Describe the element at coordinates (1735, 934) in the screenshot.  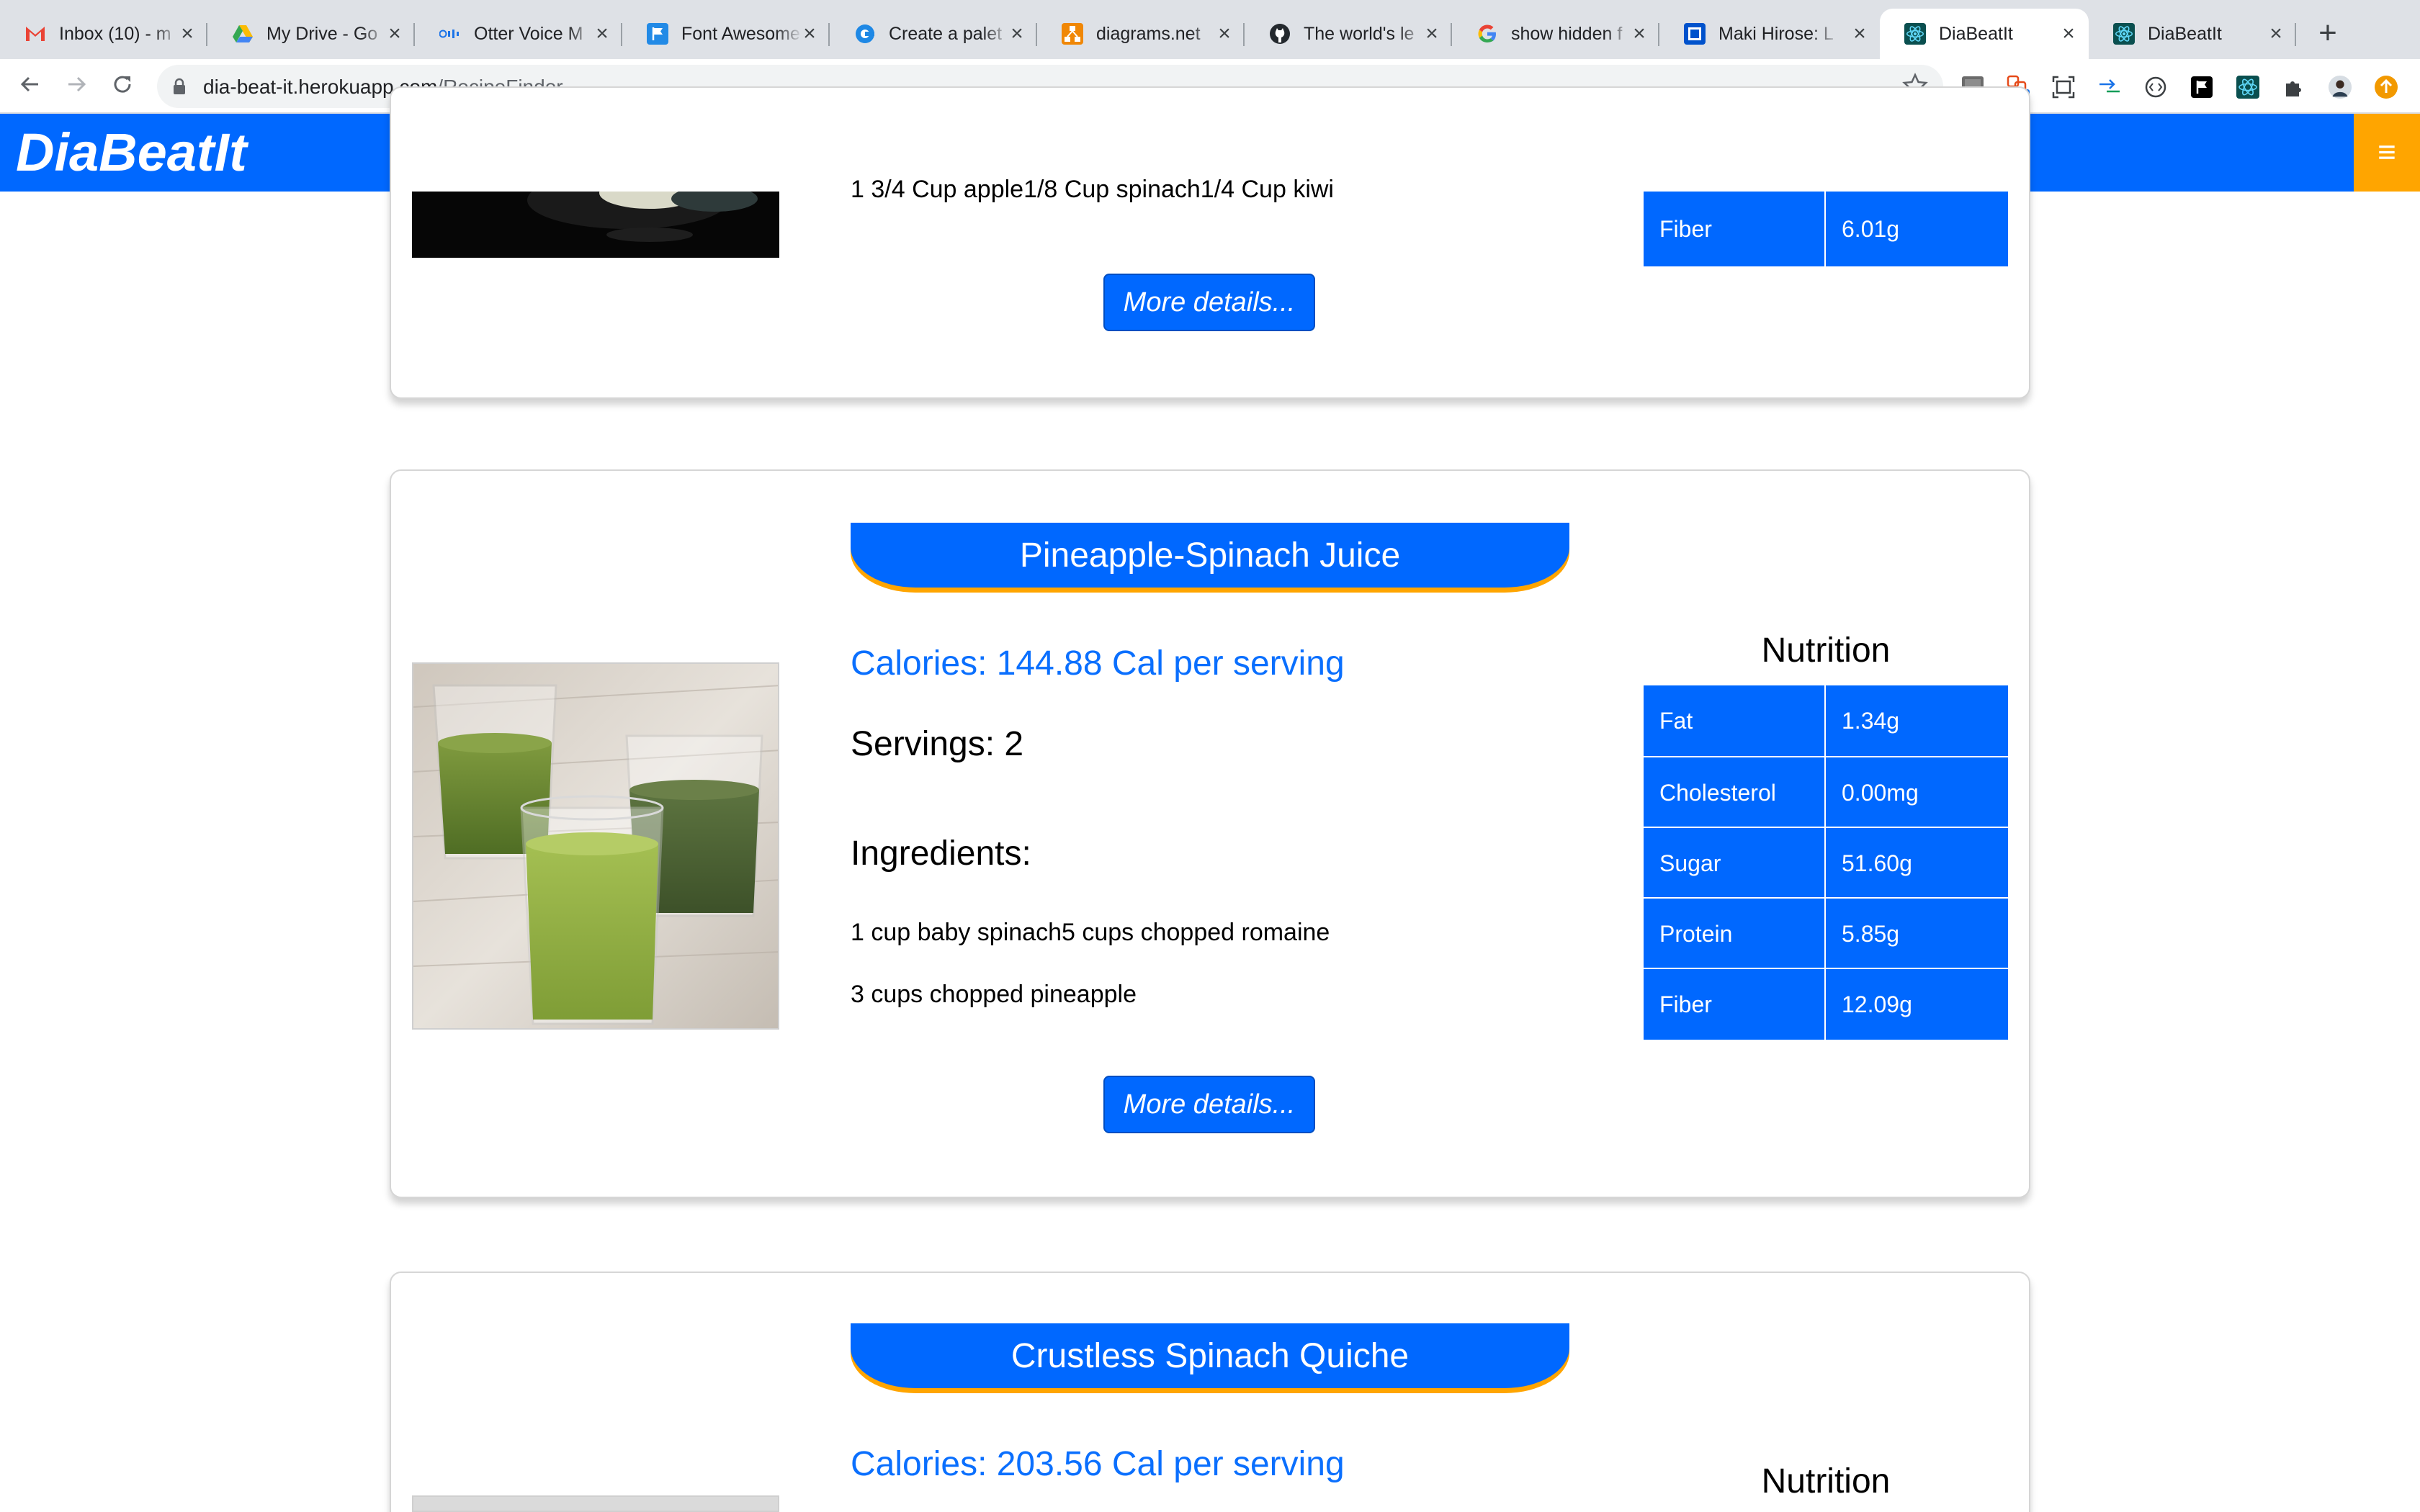
I see `nutrition-label: Protein` at that location.